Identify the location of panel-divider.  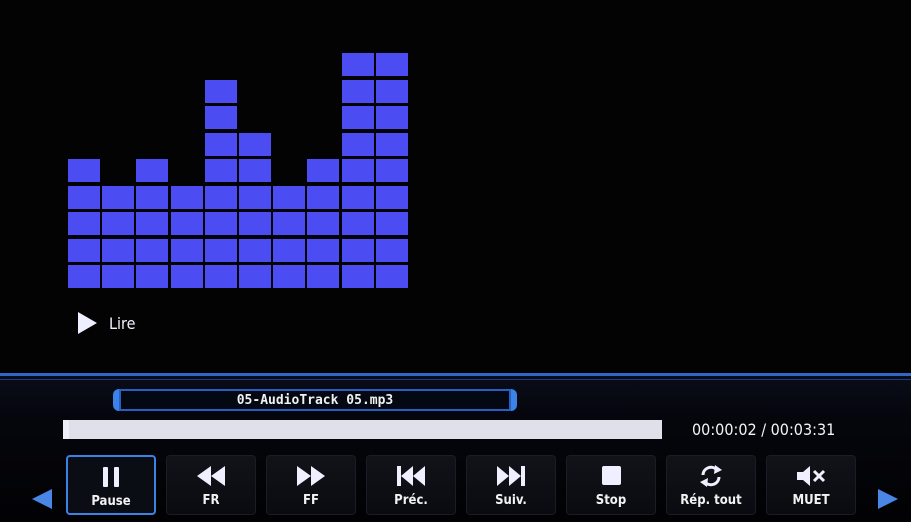
(455, 374).